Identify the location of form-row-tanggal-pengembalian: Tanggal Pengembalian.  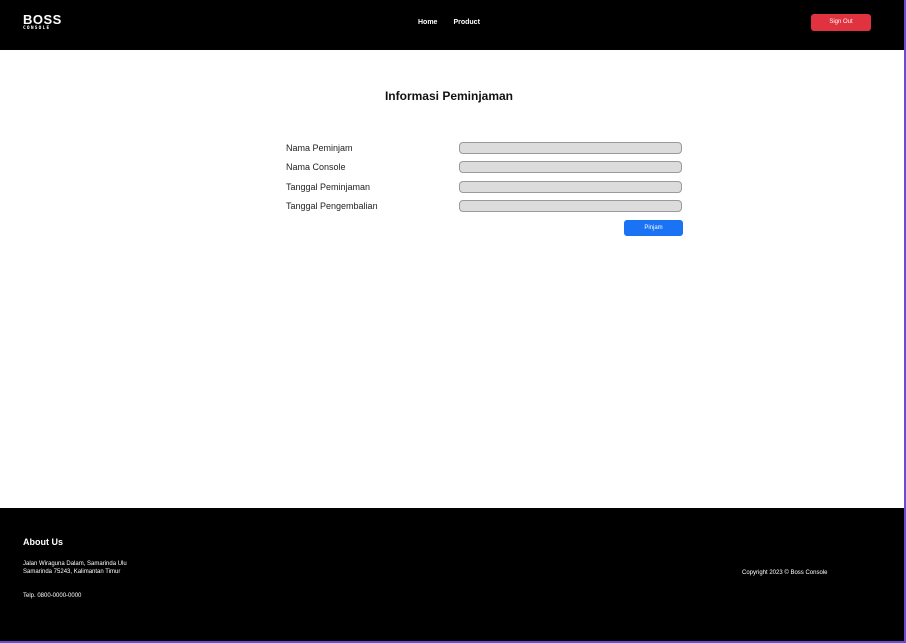
(485, 206).